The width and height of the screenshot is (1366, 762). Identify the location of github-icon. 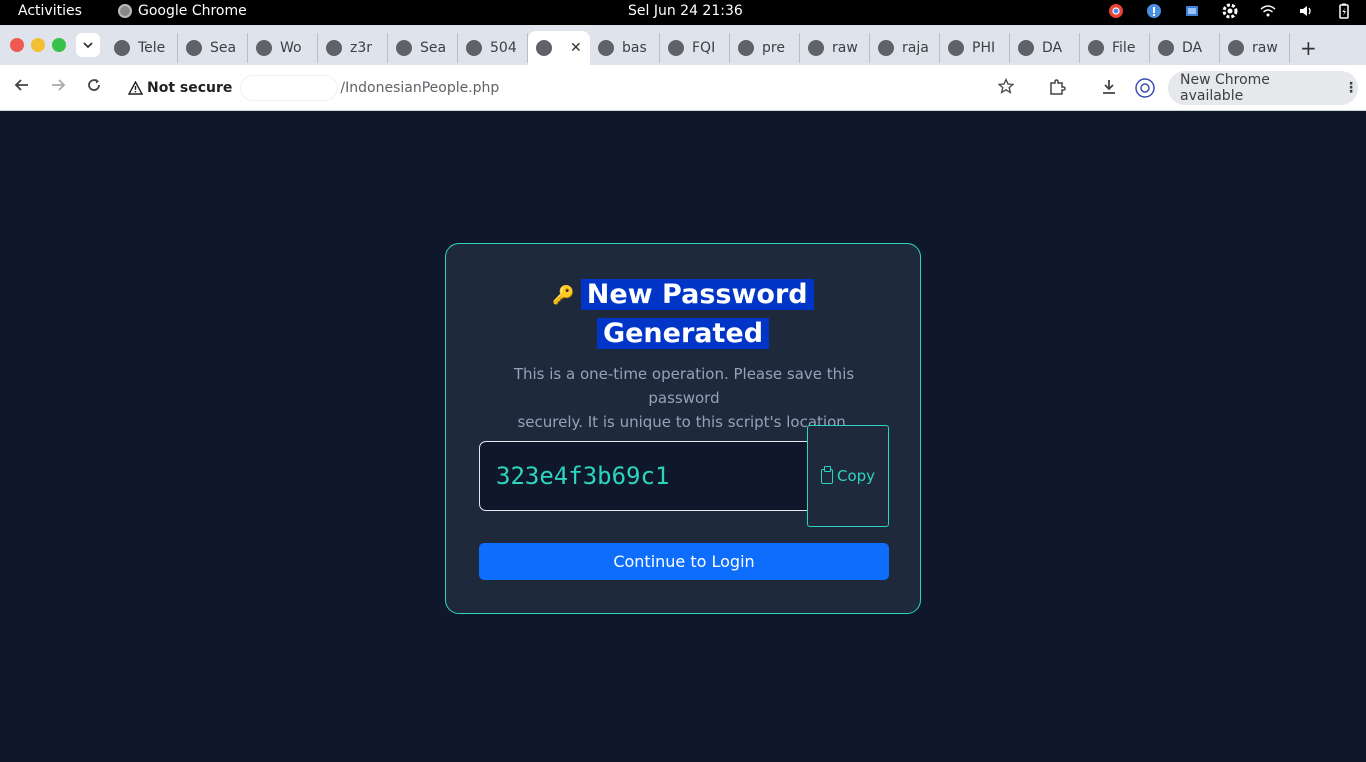
(334, 48).